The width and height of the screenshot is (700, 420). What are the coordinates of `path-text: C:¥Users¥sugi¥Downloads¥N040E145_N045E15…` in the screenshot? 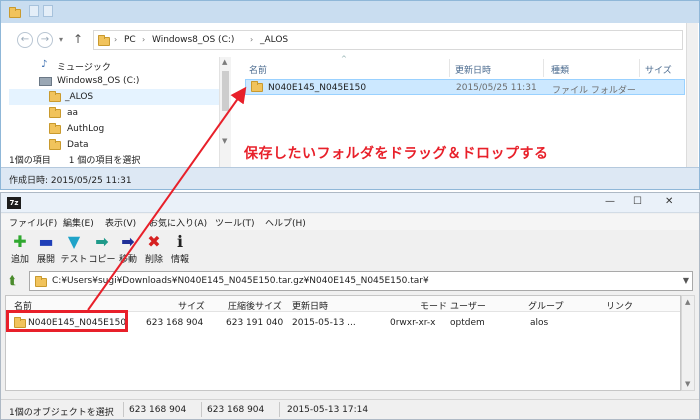 It's located at (240, 281).